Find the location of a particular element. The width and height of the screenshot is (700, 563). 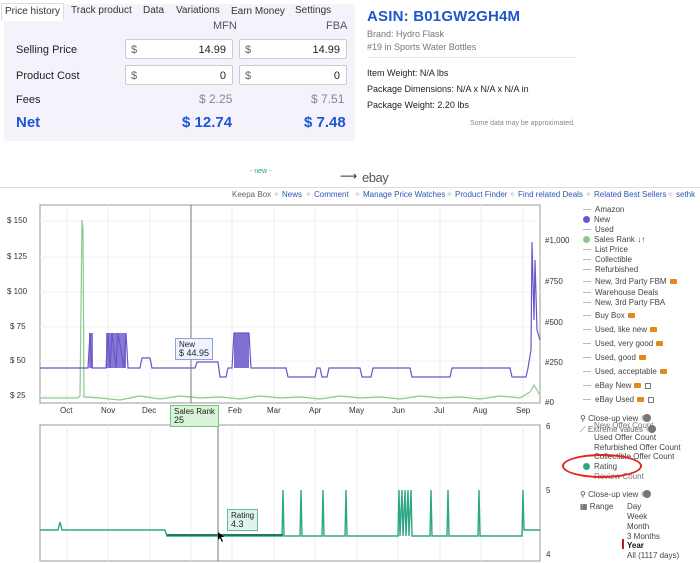

x-axis-aug: Aug is located at coordinates (480, 410).